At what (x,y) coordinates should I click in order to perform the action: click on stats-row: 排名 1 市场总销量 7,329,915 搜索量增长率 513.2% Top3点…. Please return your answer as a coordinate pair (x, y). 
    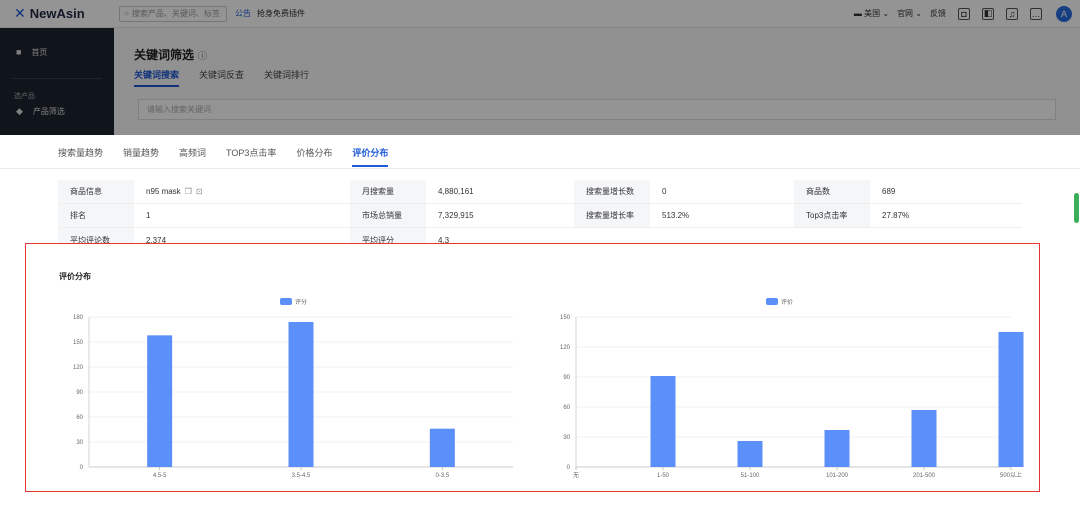
    Looking at the image, I should click on (540, 216).